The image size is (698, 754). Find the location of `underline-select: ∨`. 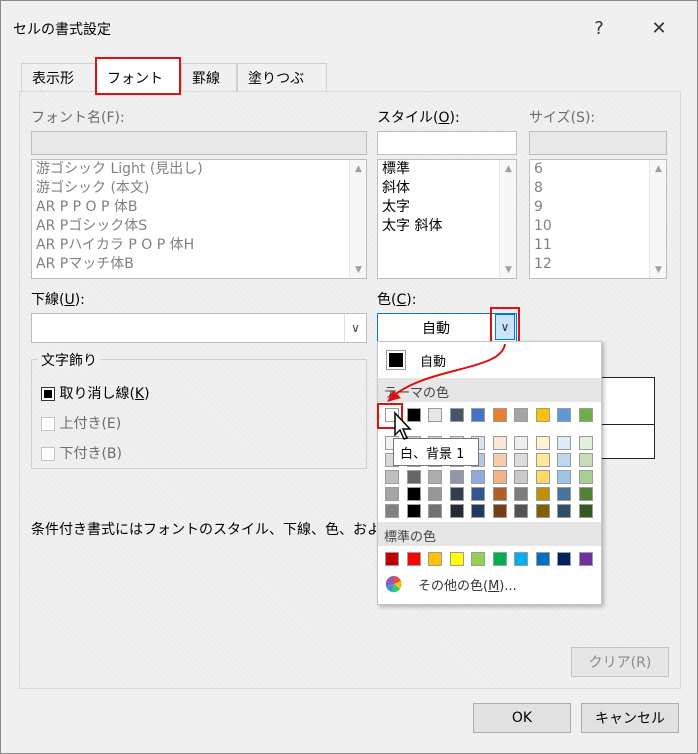

underline-select: ∨ is located at coordinates (199, 328).